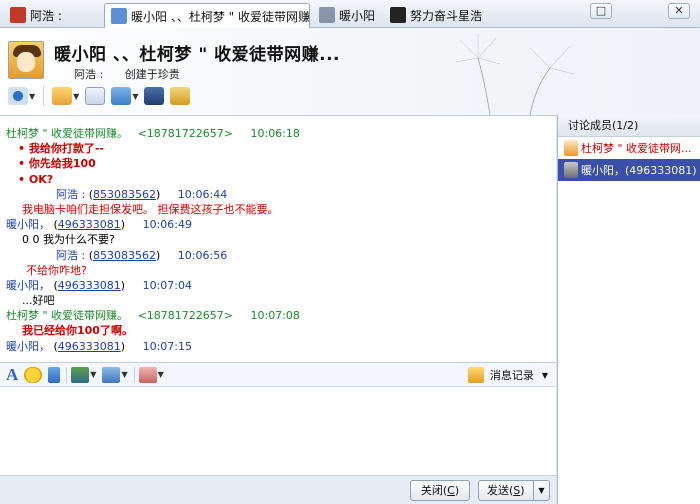 This screenshot has height=504, width=700. Describe the element at coordinates (457, 490) in the screenshot. I see `close-paren: )` at that location.